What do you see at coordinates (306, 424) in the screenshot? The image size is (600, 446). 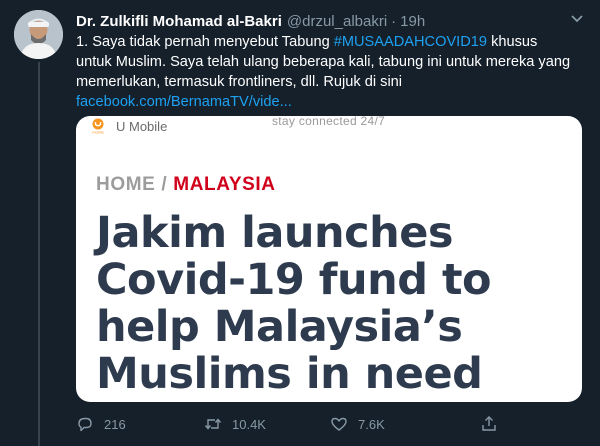 I see `tweet-actions: 216 10.4K 7.6K` at bounding box center [306, 424].